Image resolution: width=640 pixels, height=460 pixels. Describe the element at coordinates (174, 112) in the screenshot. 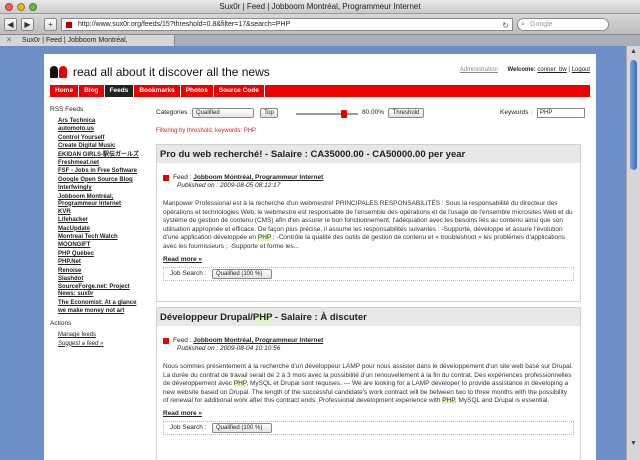

I see `categories-label: Categories :` at that location.